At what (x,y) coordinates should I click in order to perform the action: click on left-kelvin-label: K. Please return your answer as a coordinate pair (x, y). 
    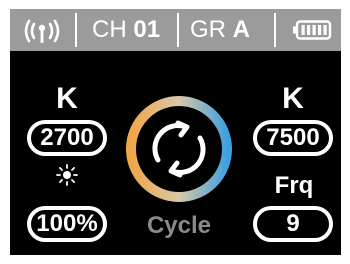
    Looking at the image, I should click on (67, 98).